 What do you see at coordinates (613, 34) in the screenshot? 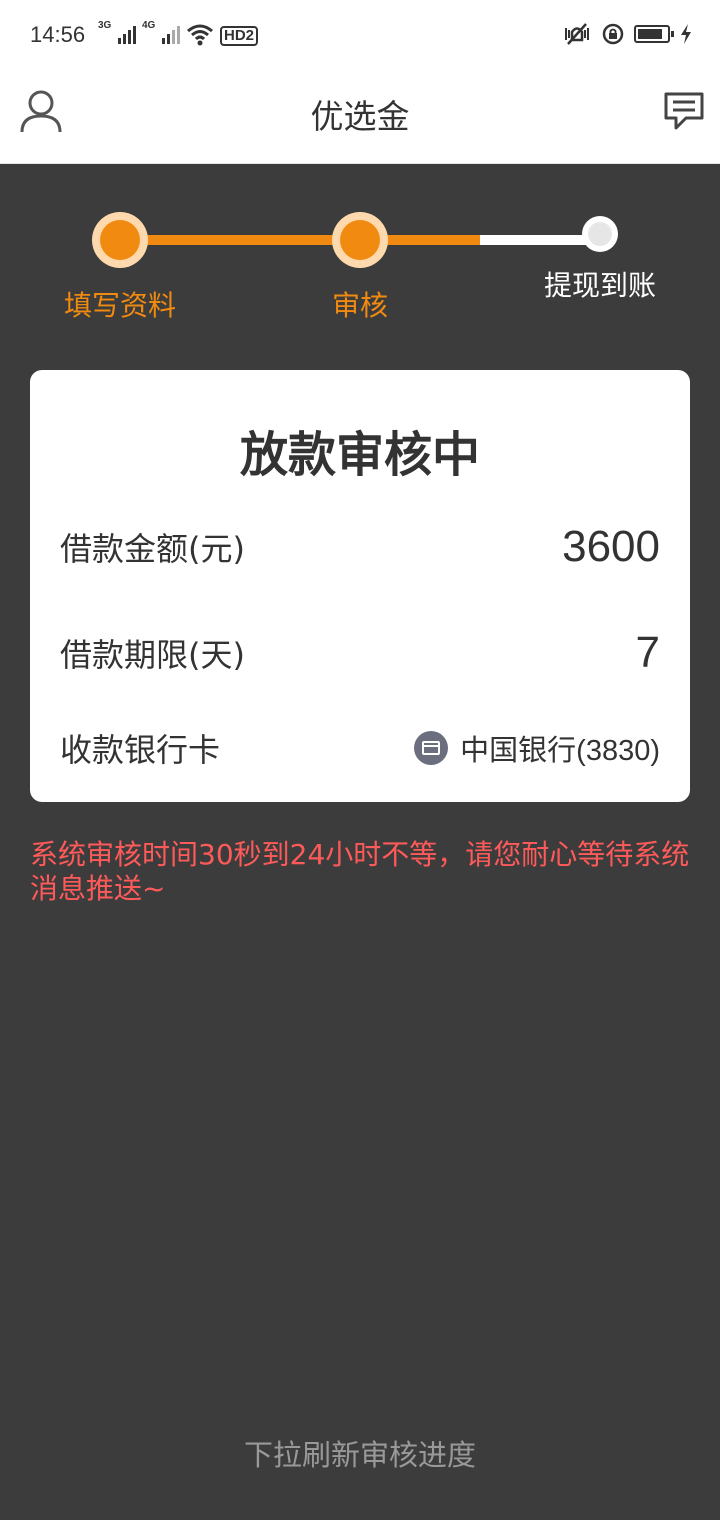
I see `lock-rotation-icon` at bounding box center [613, 34].